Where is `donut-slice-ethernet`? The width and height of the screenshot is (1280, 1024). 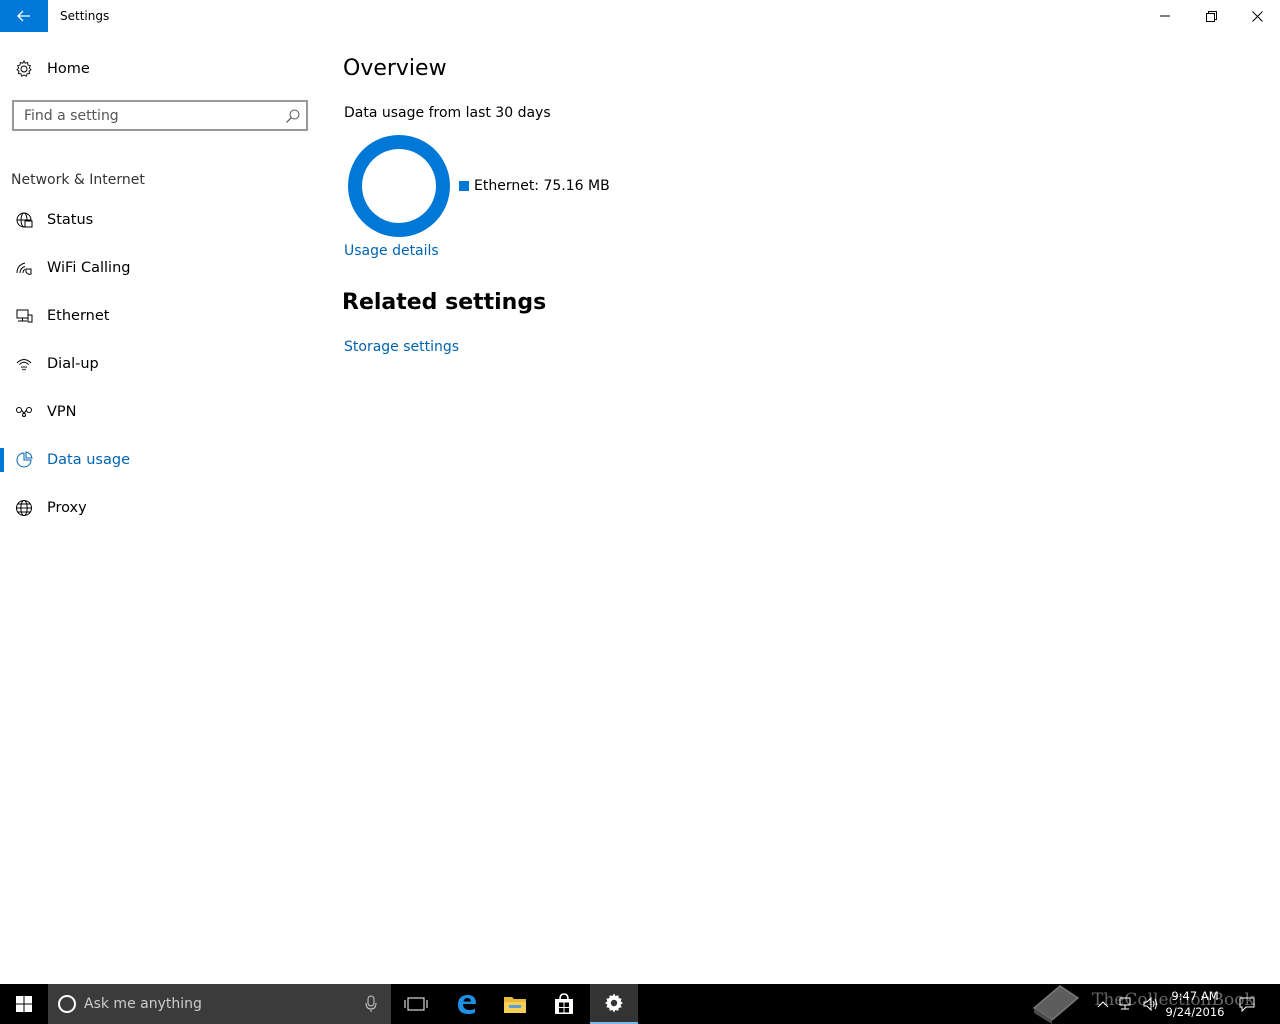 donut-slice-ethernet is located at coordinates (399, 186).